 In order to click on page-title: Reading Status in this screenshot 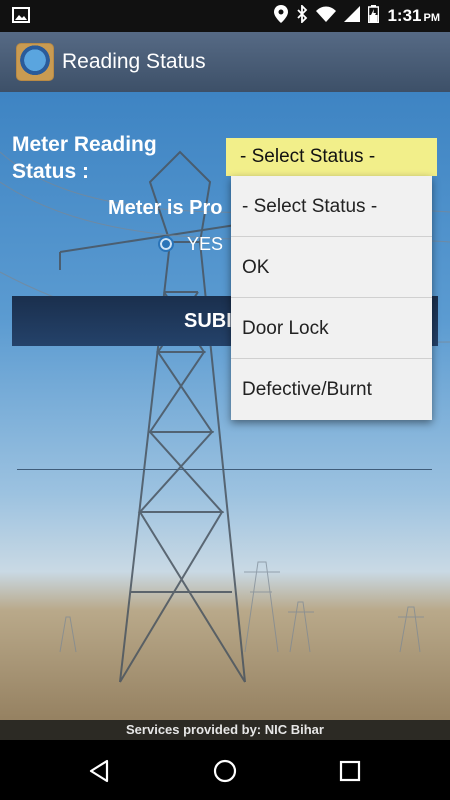, I will do `click(134, 61)`.